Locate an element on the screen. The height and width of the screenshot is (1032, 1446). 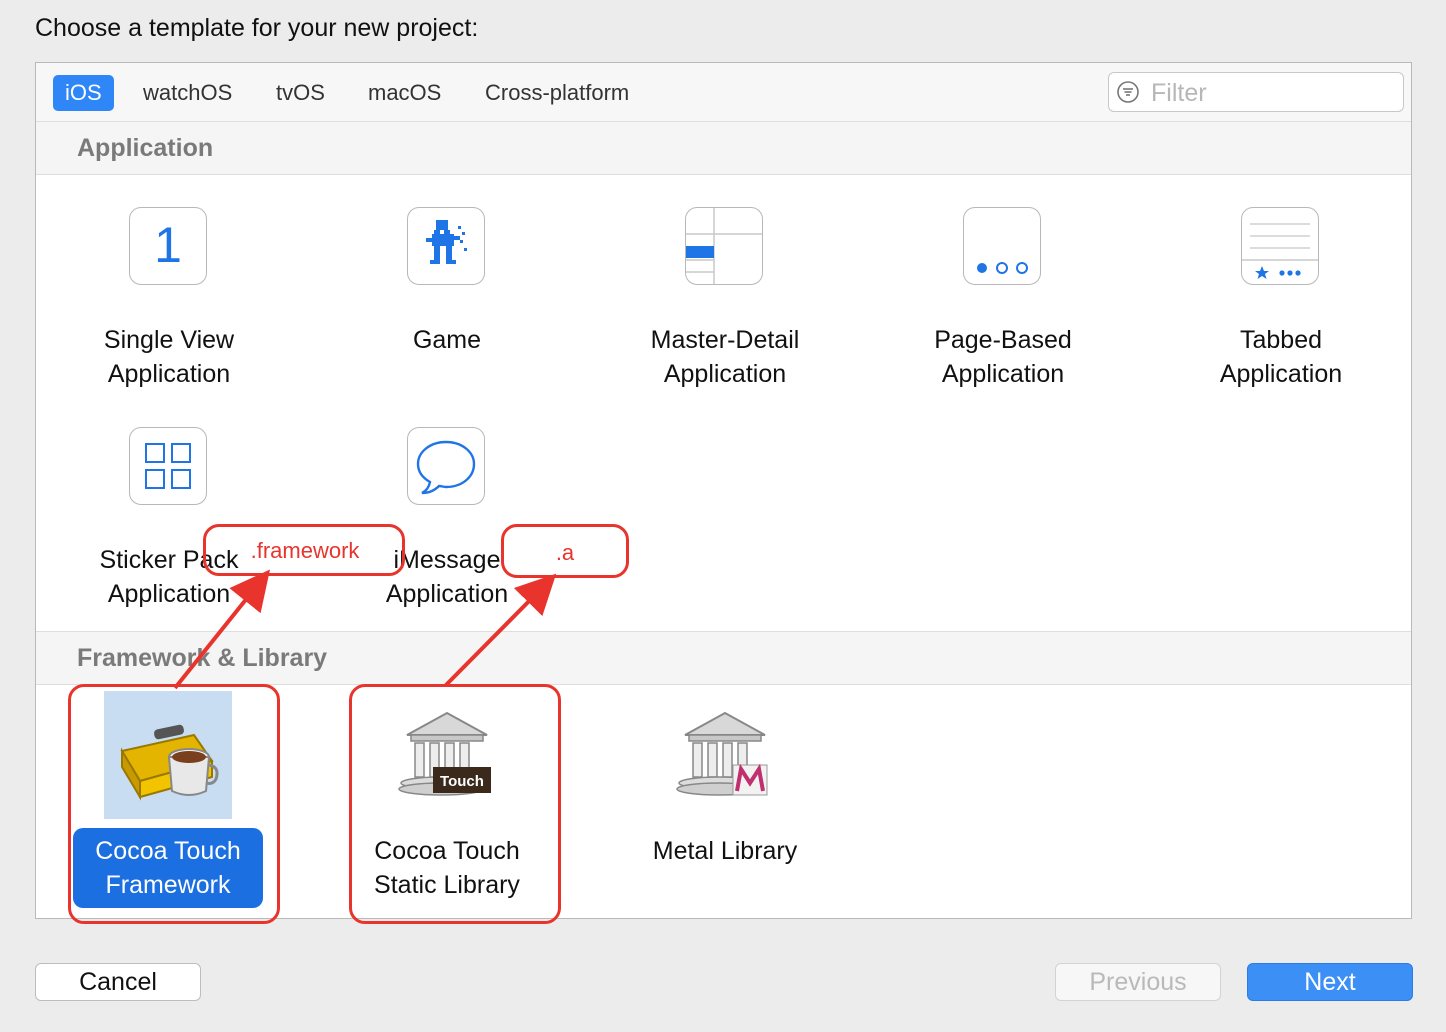
template-imessage: iMessage Application is located at coordinates (447, 522).